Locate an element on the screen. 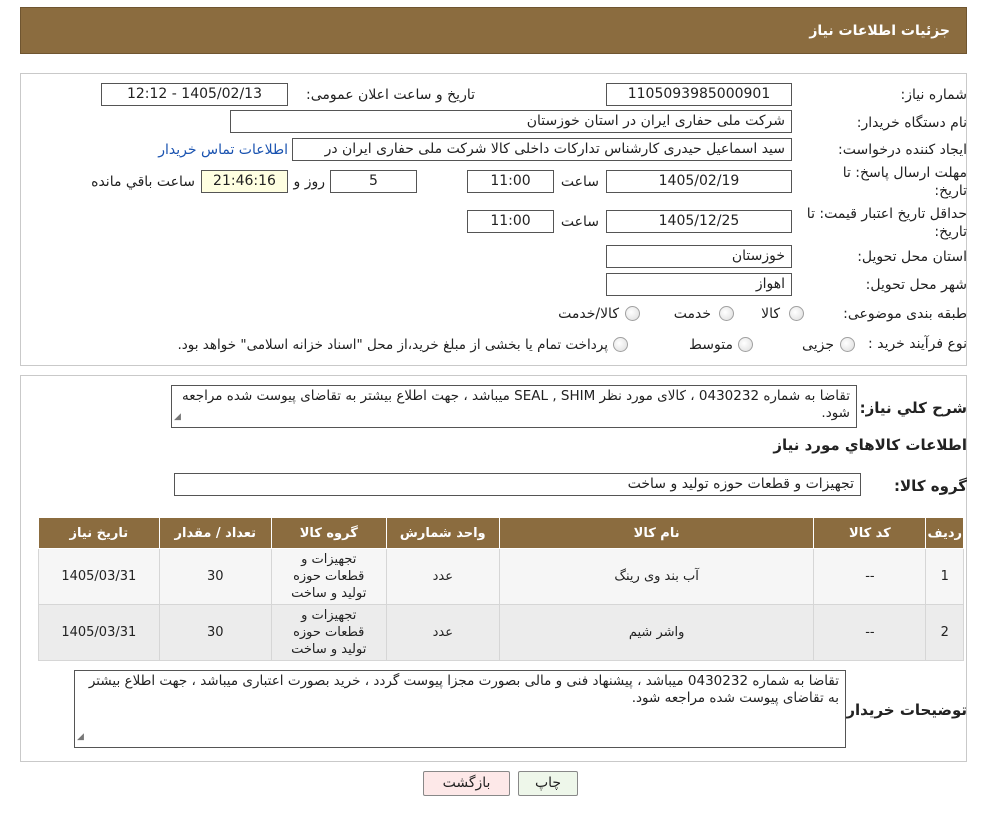 The width and height of the screenshot is (985, 816). process-radio-medium is located at coordinates (745, 344).